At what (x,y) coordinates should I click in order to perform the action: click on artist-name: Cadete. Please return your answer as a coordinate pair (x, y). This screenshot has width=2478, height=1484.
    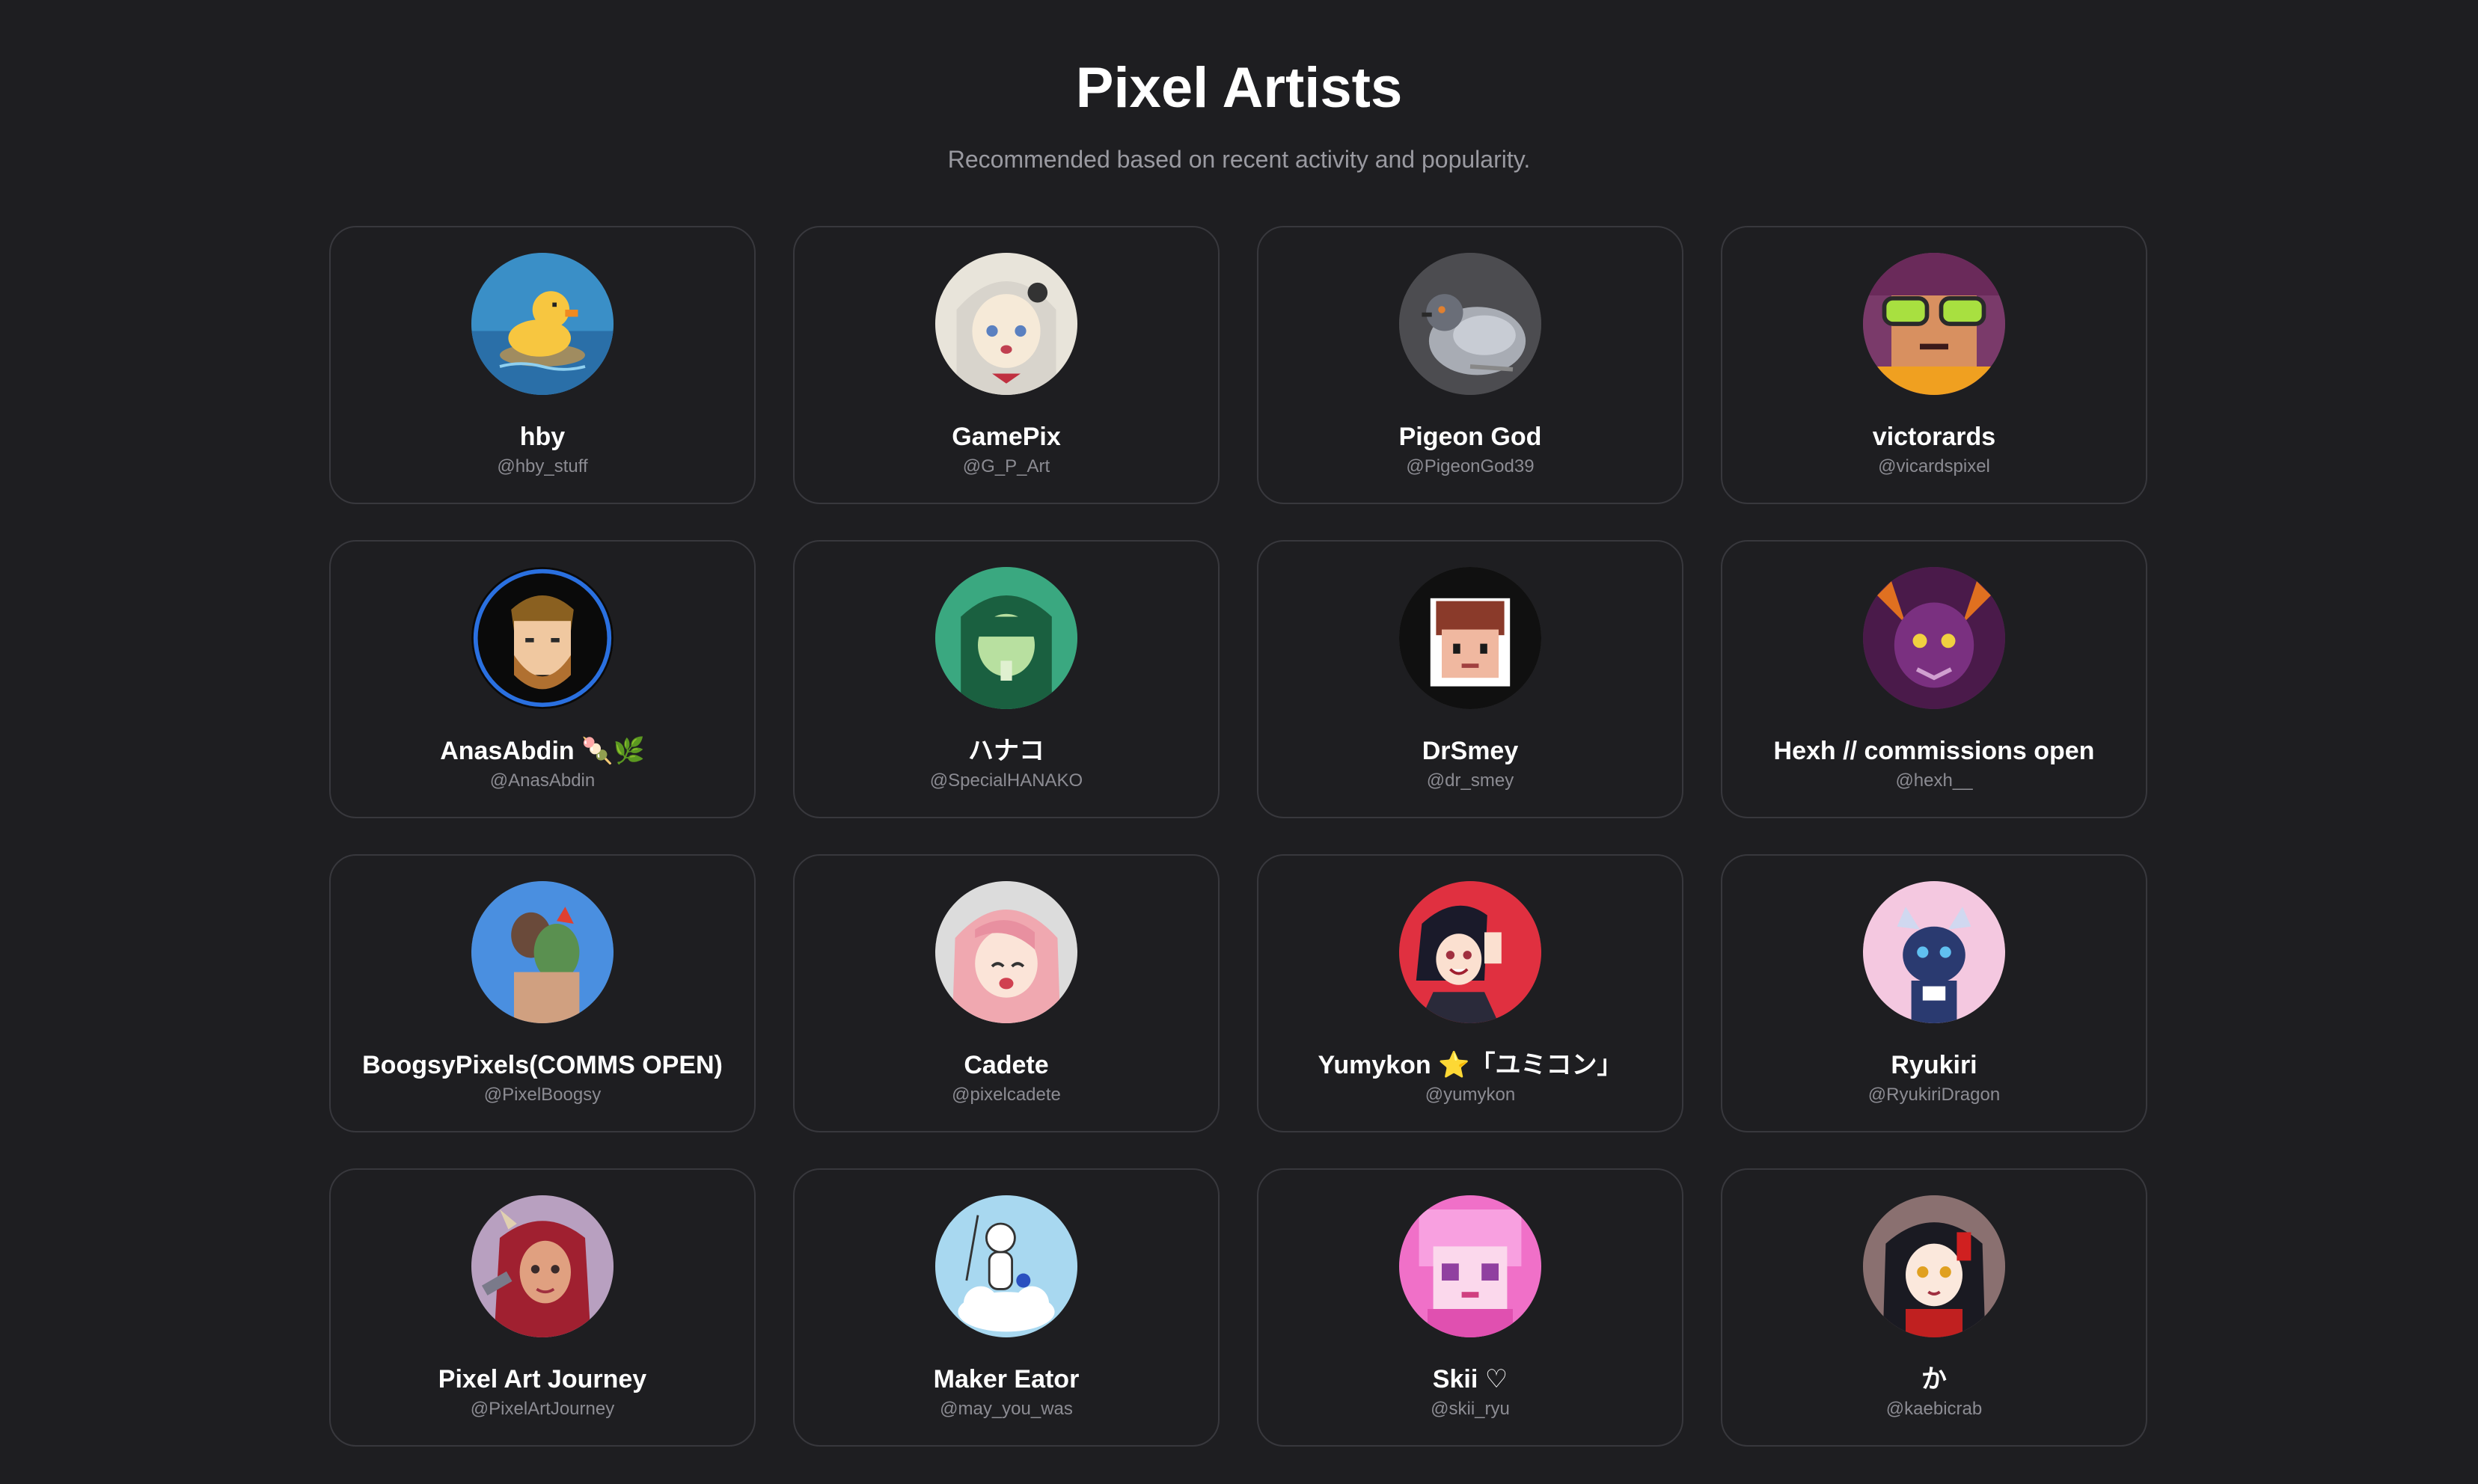
    Looking at the image, I should click on (1006, 1065).